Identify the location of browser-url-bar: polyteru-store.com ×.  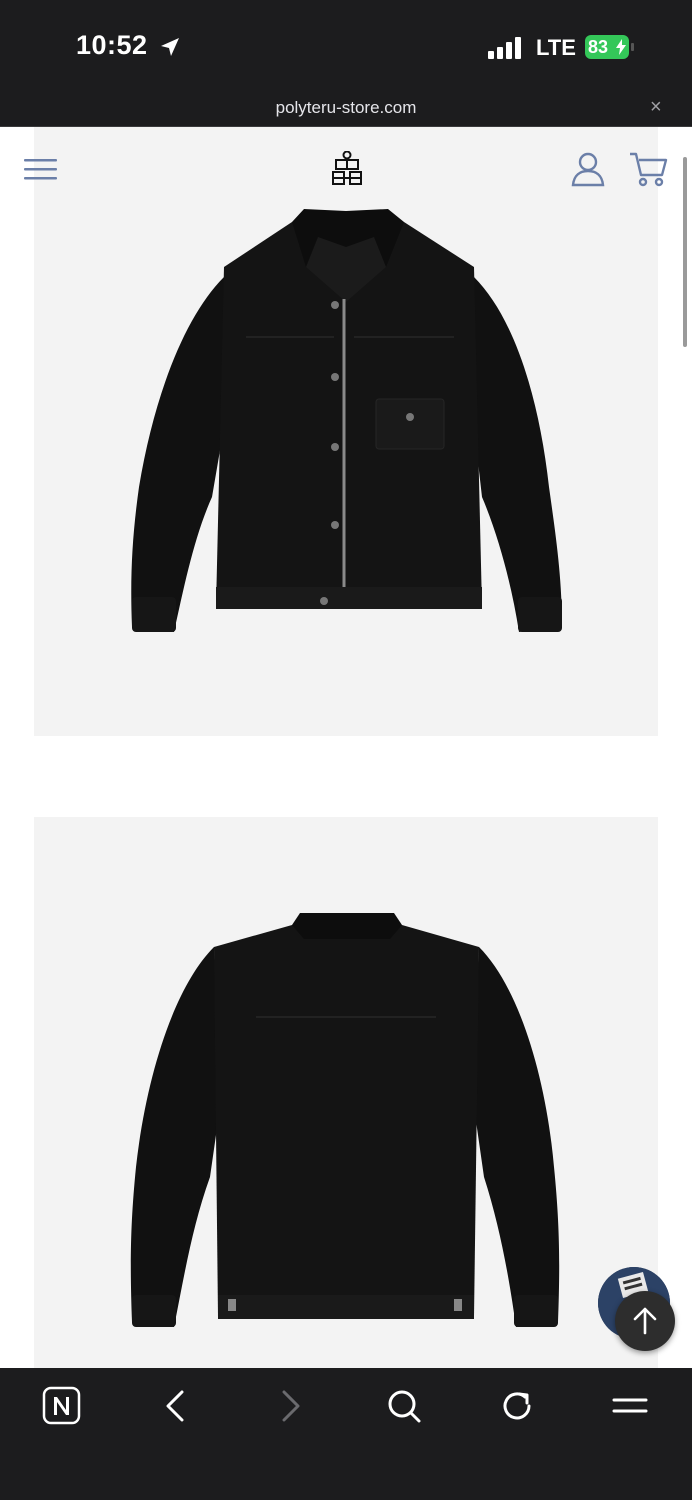
(346, 108).